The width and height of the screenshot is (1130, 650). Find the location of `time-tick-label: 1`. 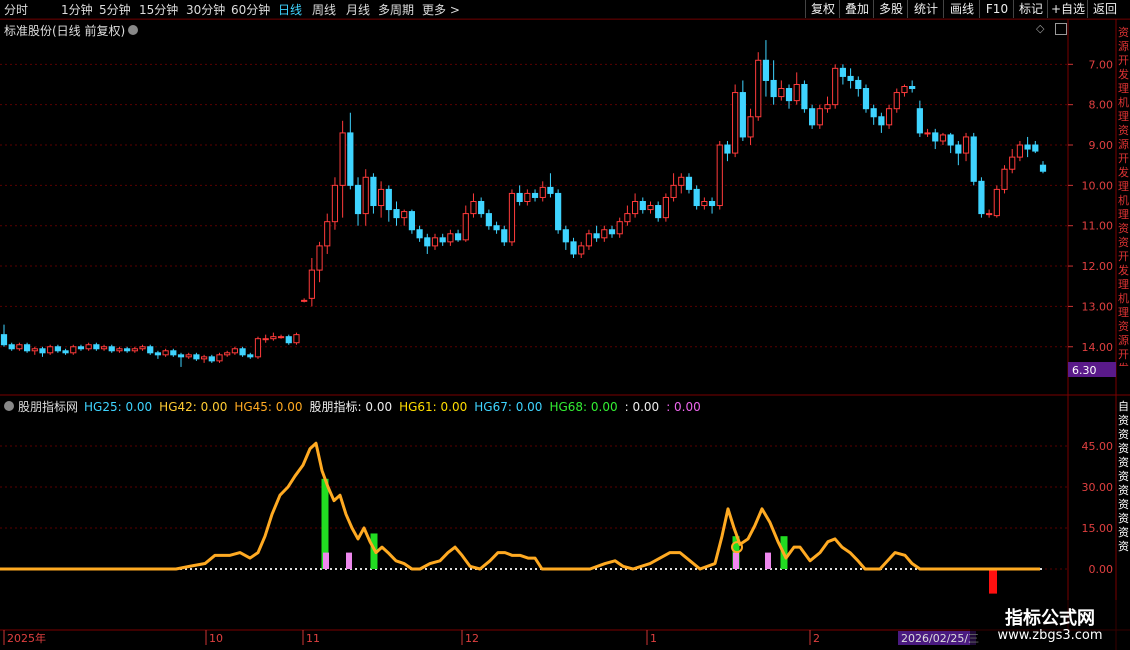

time-tick-label: 1 is located at coordinates (653, 638).